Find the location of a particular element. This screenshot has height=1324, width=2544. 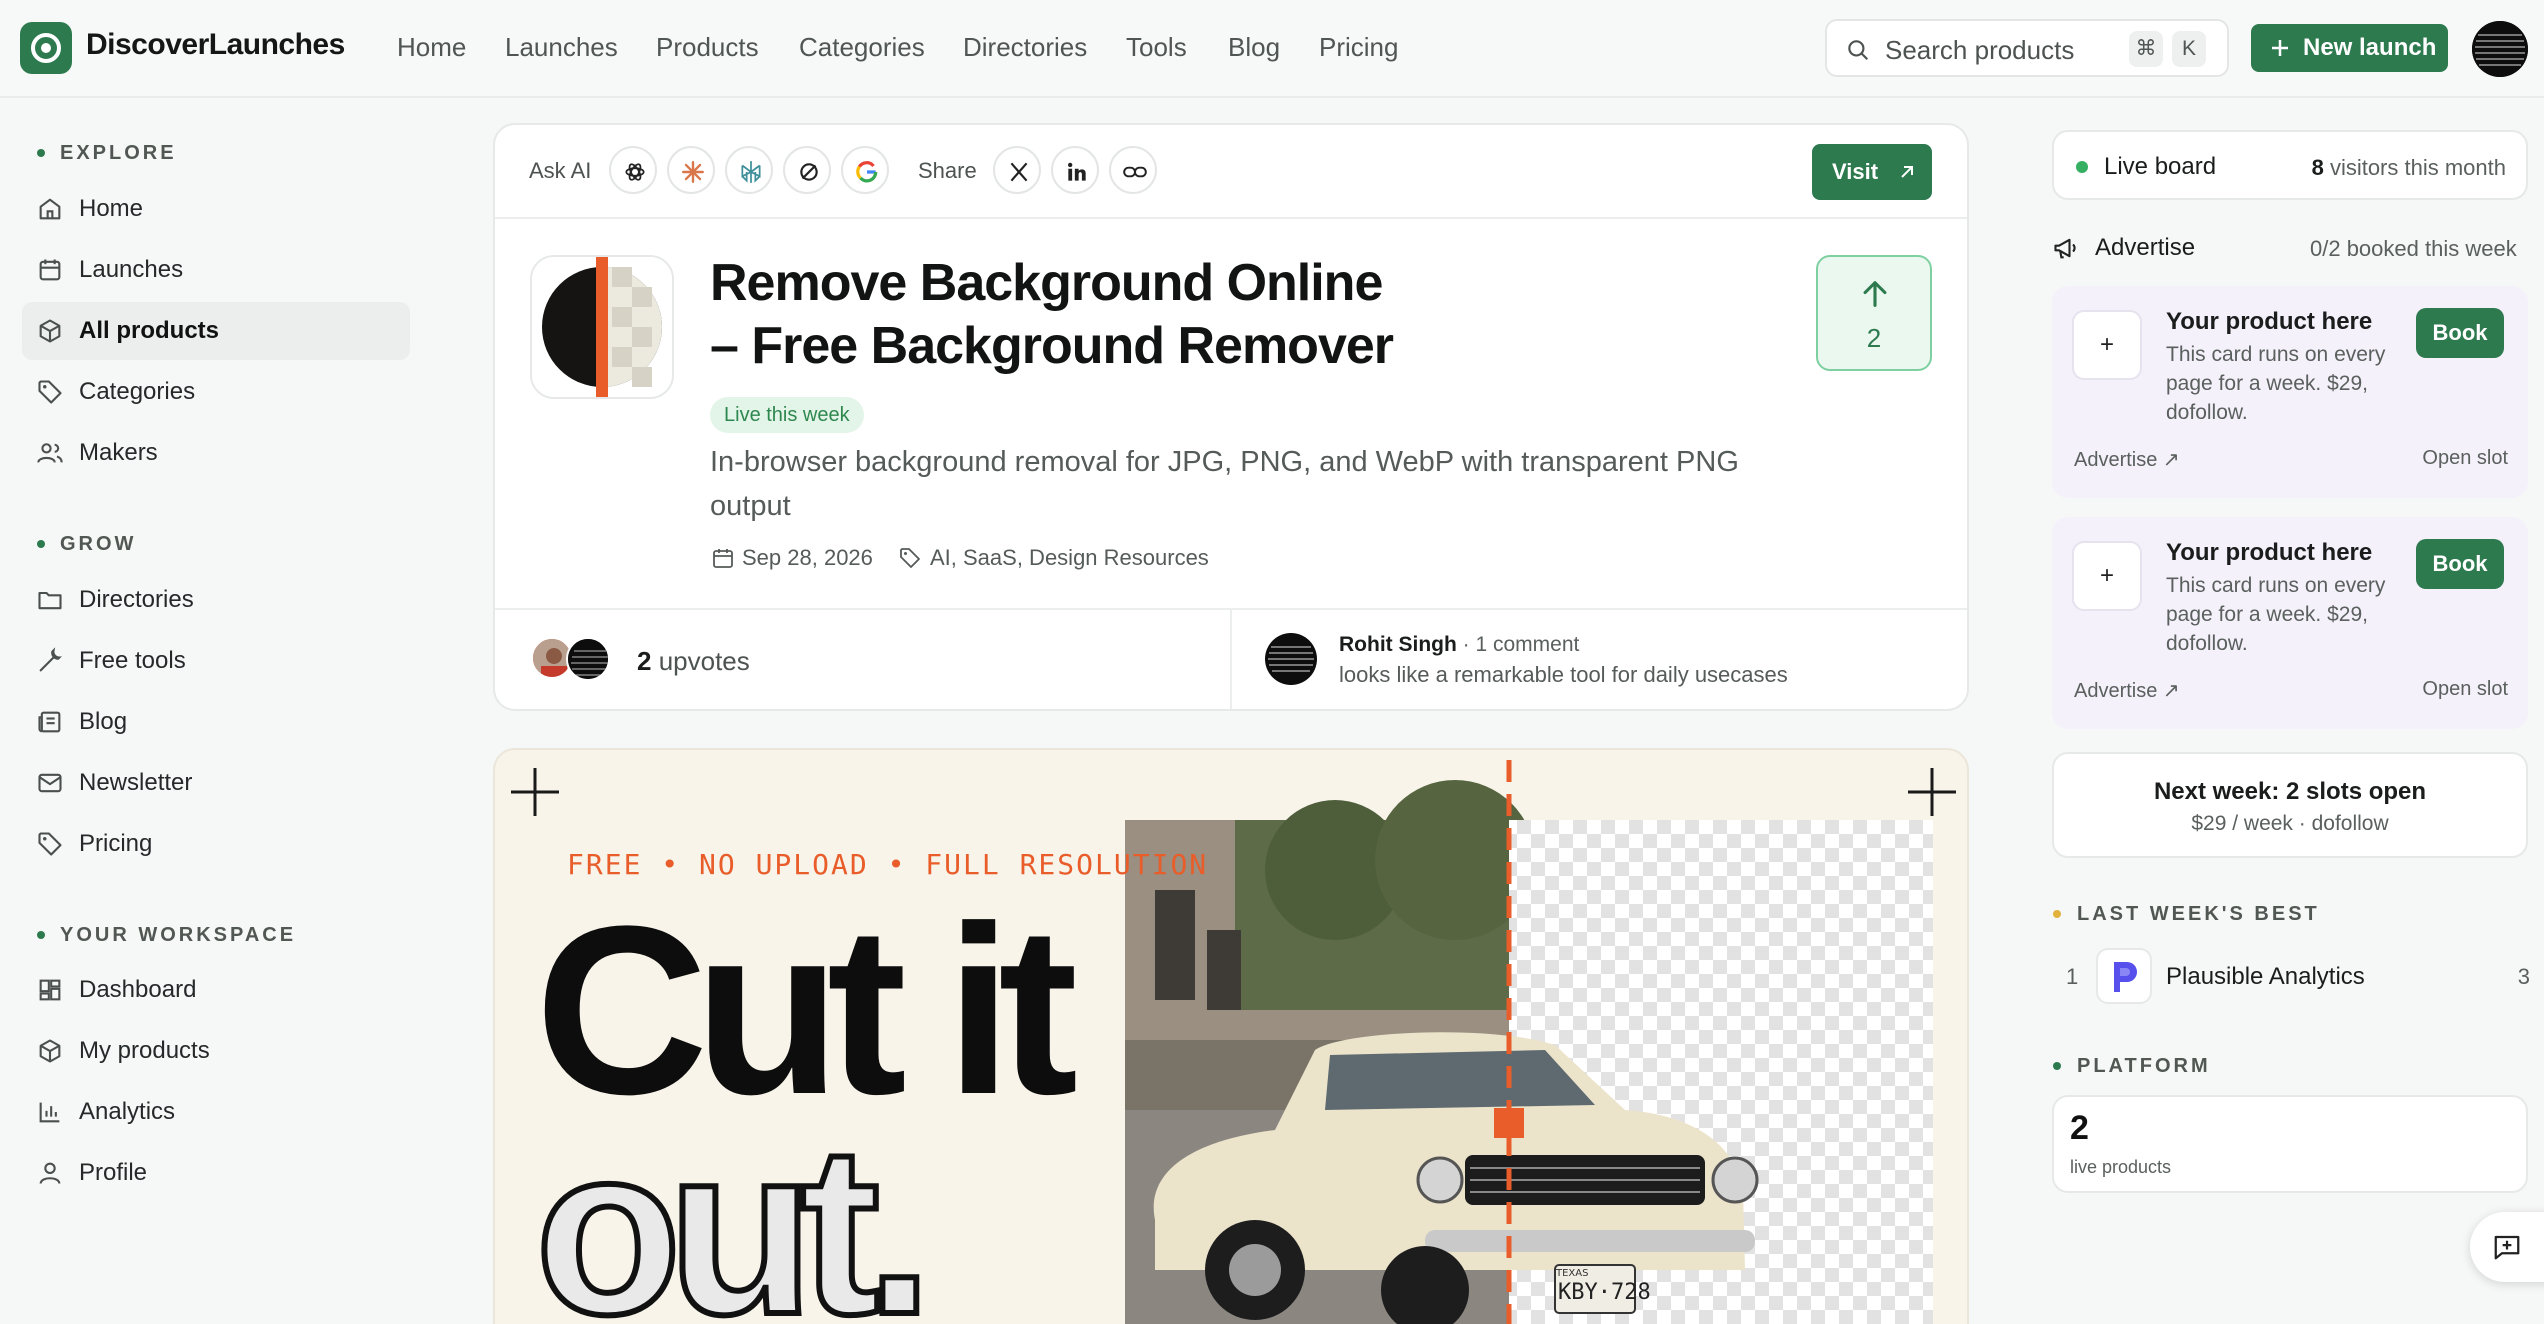

tag-icon is located at coordinates (50, 392).